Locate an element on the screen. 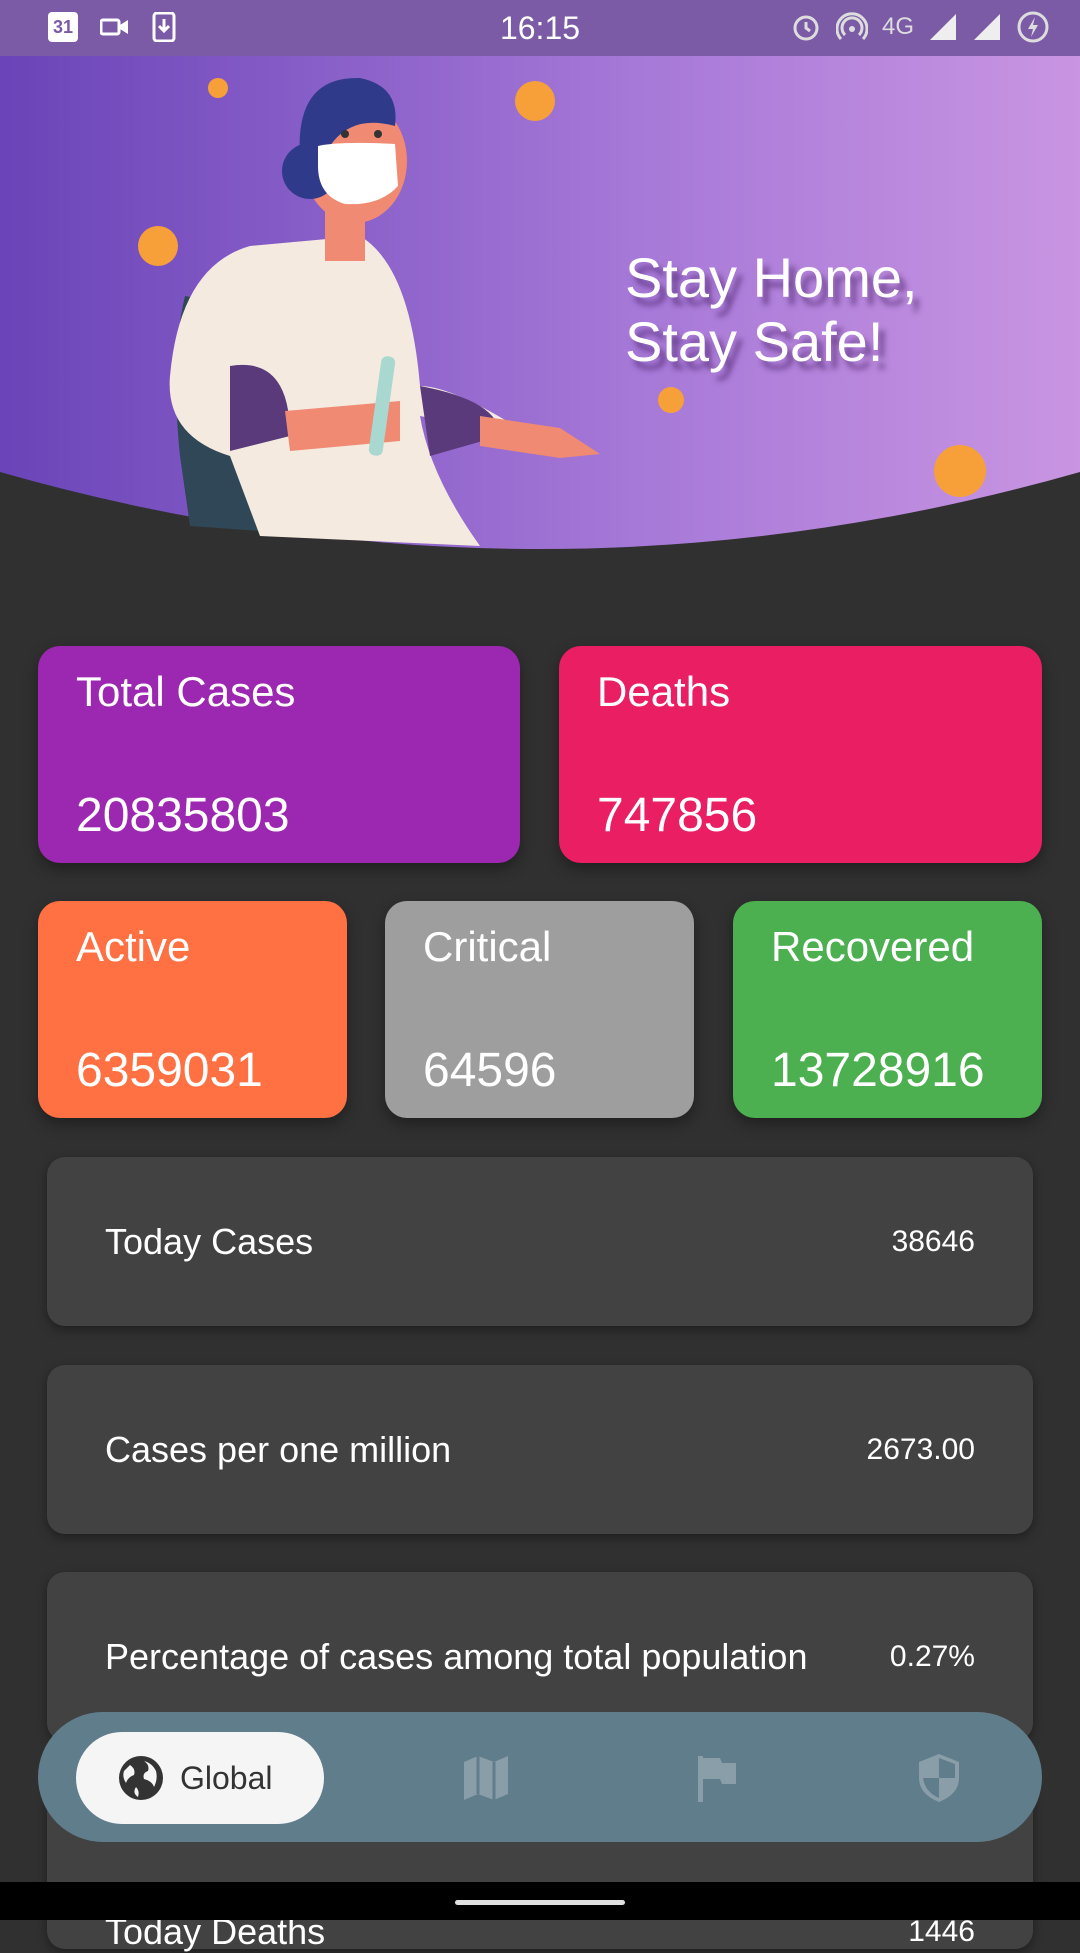 This screenshot has width=1080, height=1953. network-type: 4G is located at coordinates (897, 26).